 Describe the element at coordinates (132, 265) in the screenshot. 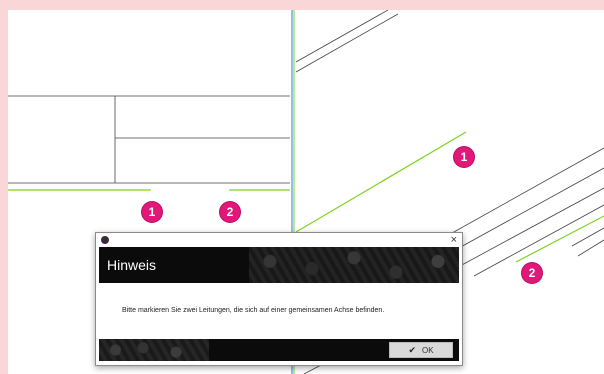

I see `dialog-title: Hinweis` at that location.